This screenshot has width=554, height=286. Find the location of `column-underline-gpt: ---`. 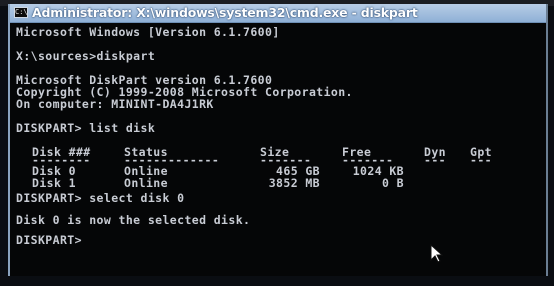

column-underline-gpt: --- is located at coordinates (481, 160).